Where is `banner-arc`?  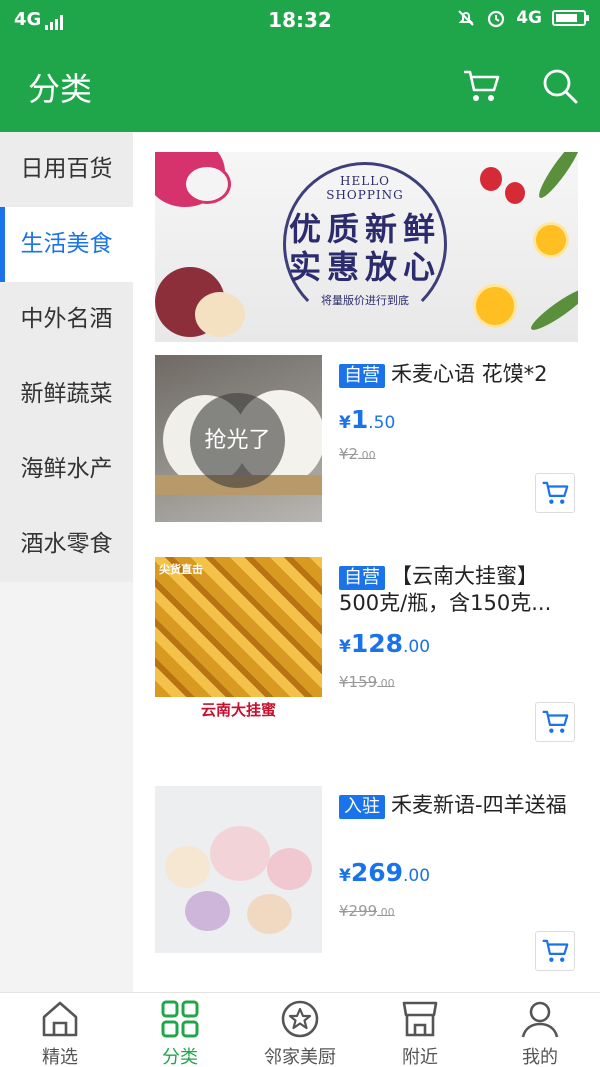
banner-arc is located at coordinates (365, 244).